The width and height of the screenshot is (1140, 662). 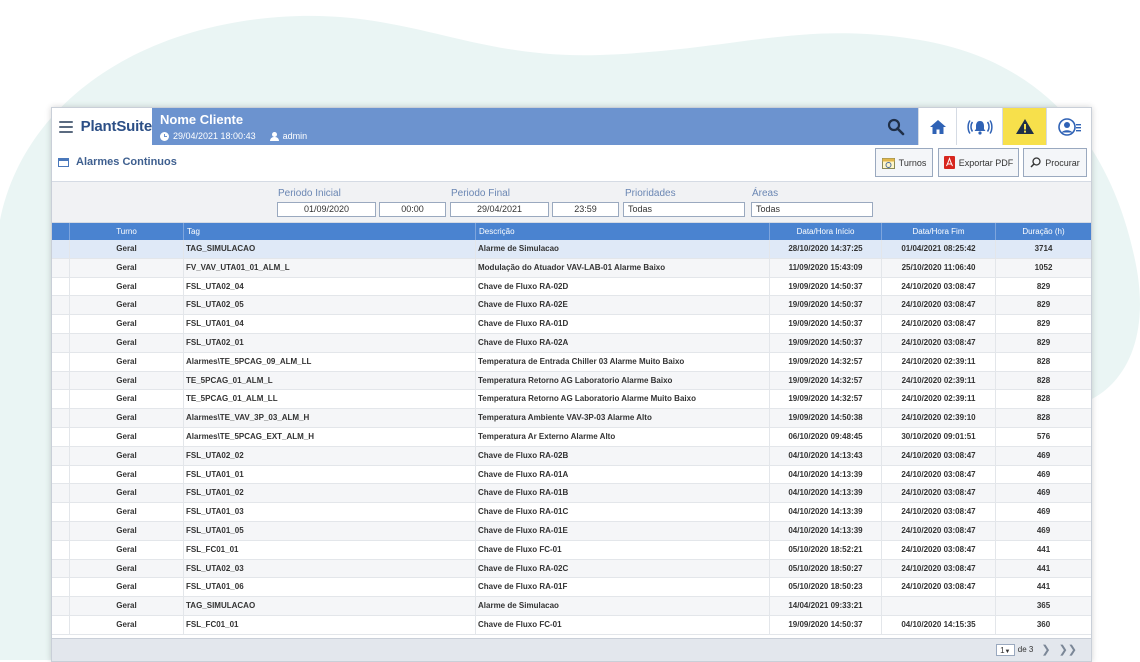 I want to click on cell-duracao: 365, so click(x=1043, y=606).